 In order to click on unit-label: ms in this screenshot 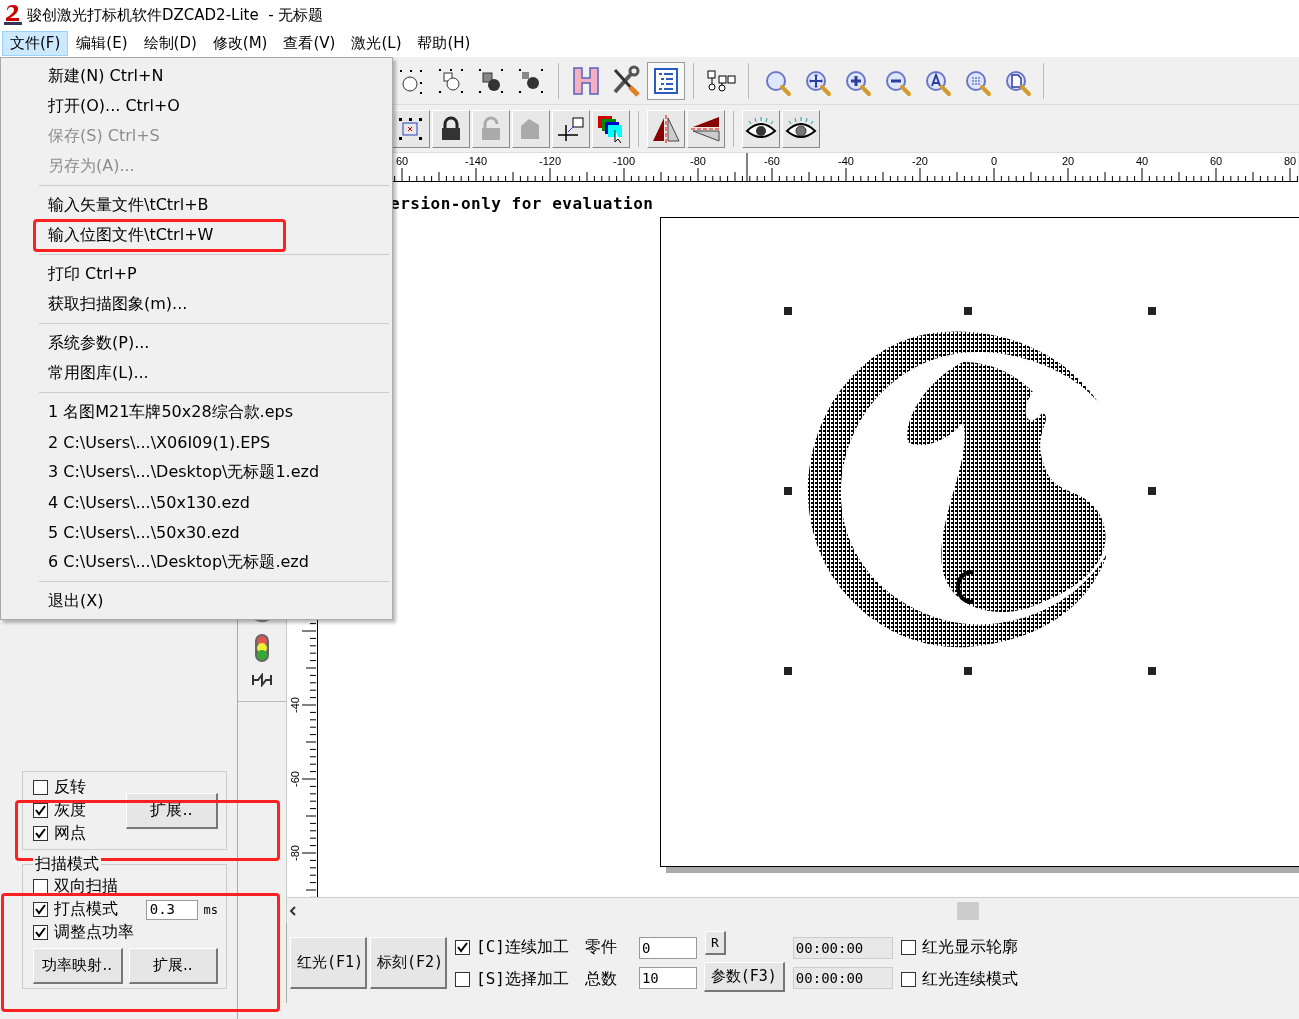, I will do `click(210, 909)`.